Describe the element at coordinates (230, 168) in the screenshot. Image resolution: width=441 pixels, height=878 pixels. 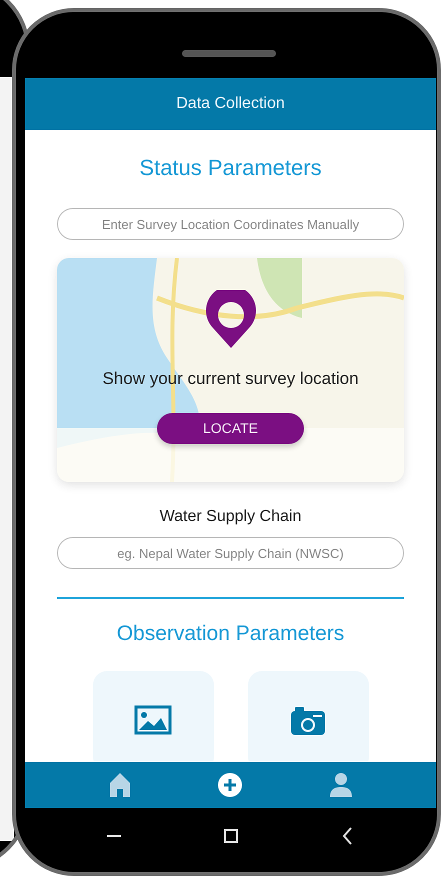
I see `section-heading: Status Parameters` at that location.